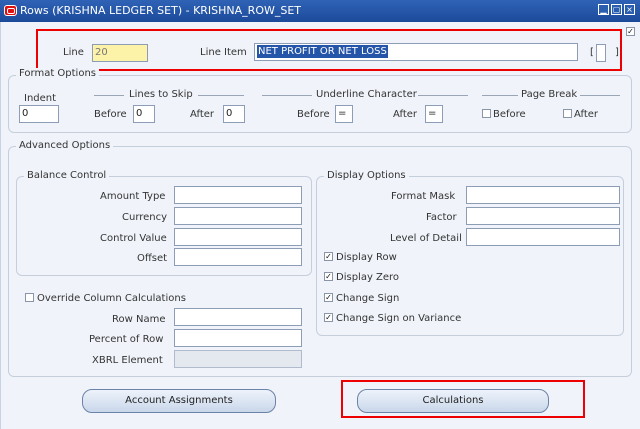  I want to click on display-zero-label: Display Zero, so click(368, 277).